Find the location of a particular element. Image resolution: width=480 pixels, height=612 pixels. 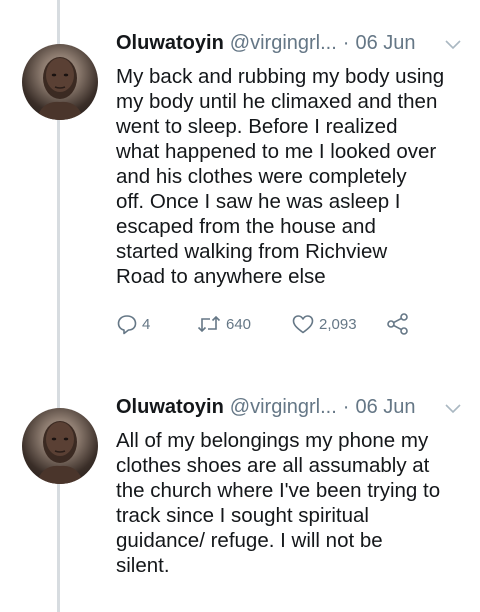

like-button: 2,093 is located at coordinates (338, 324).